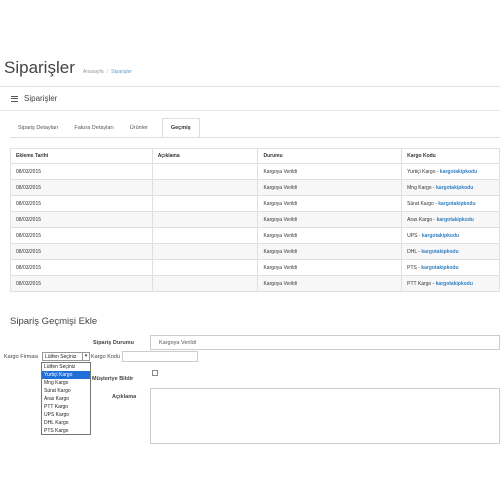 The width and height of the screenshot is (500, 500). I want to click on tab-history: Geçmiş, so click(180, 128).